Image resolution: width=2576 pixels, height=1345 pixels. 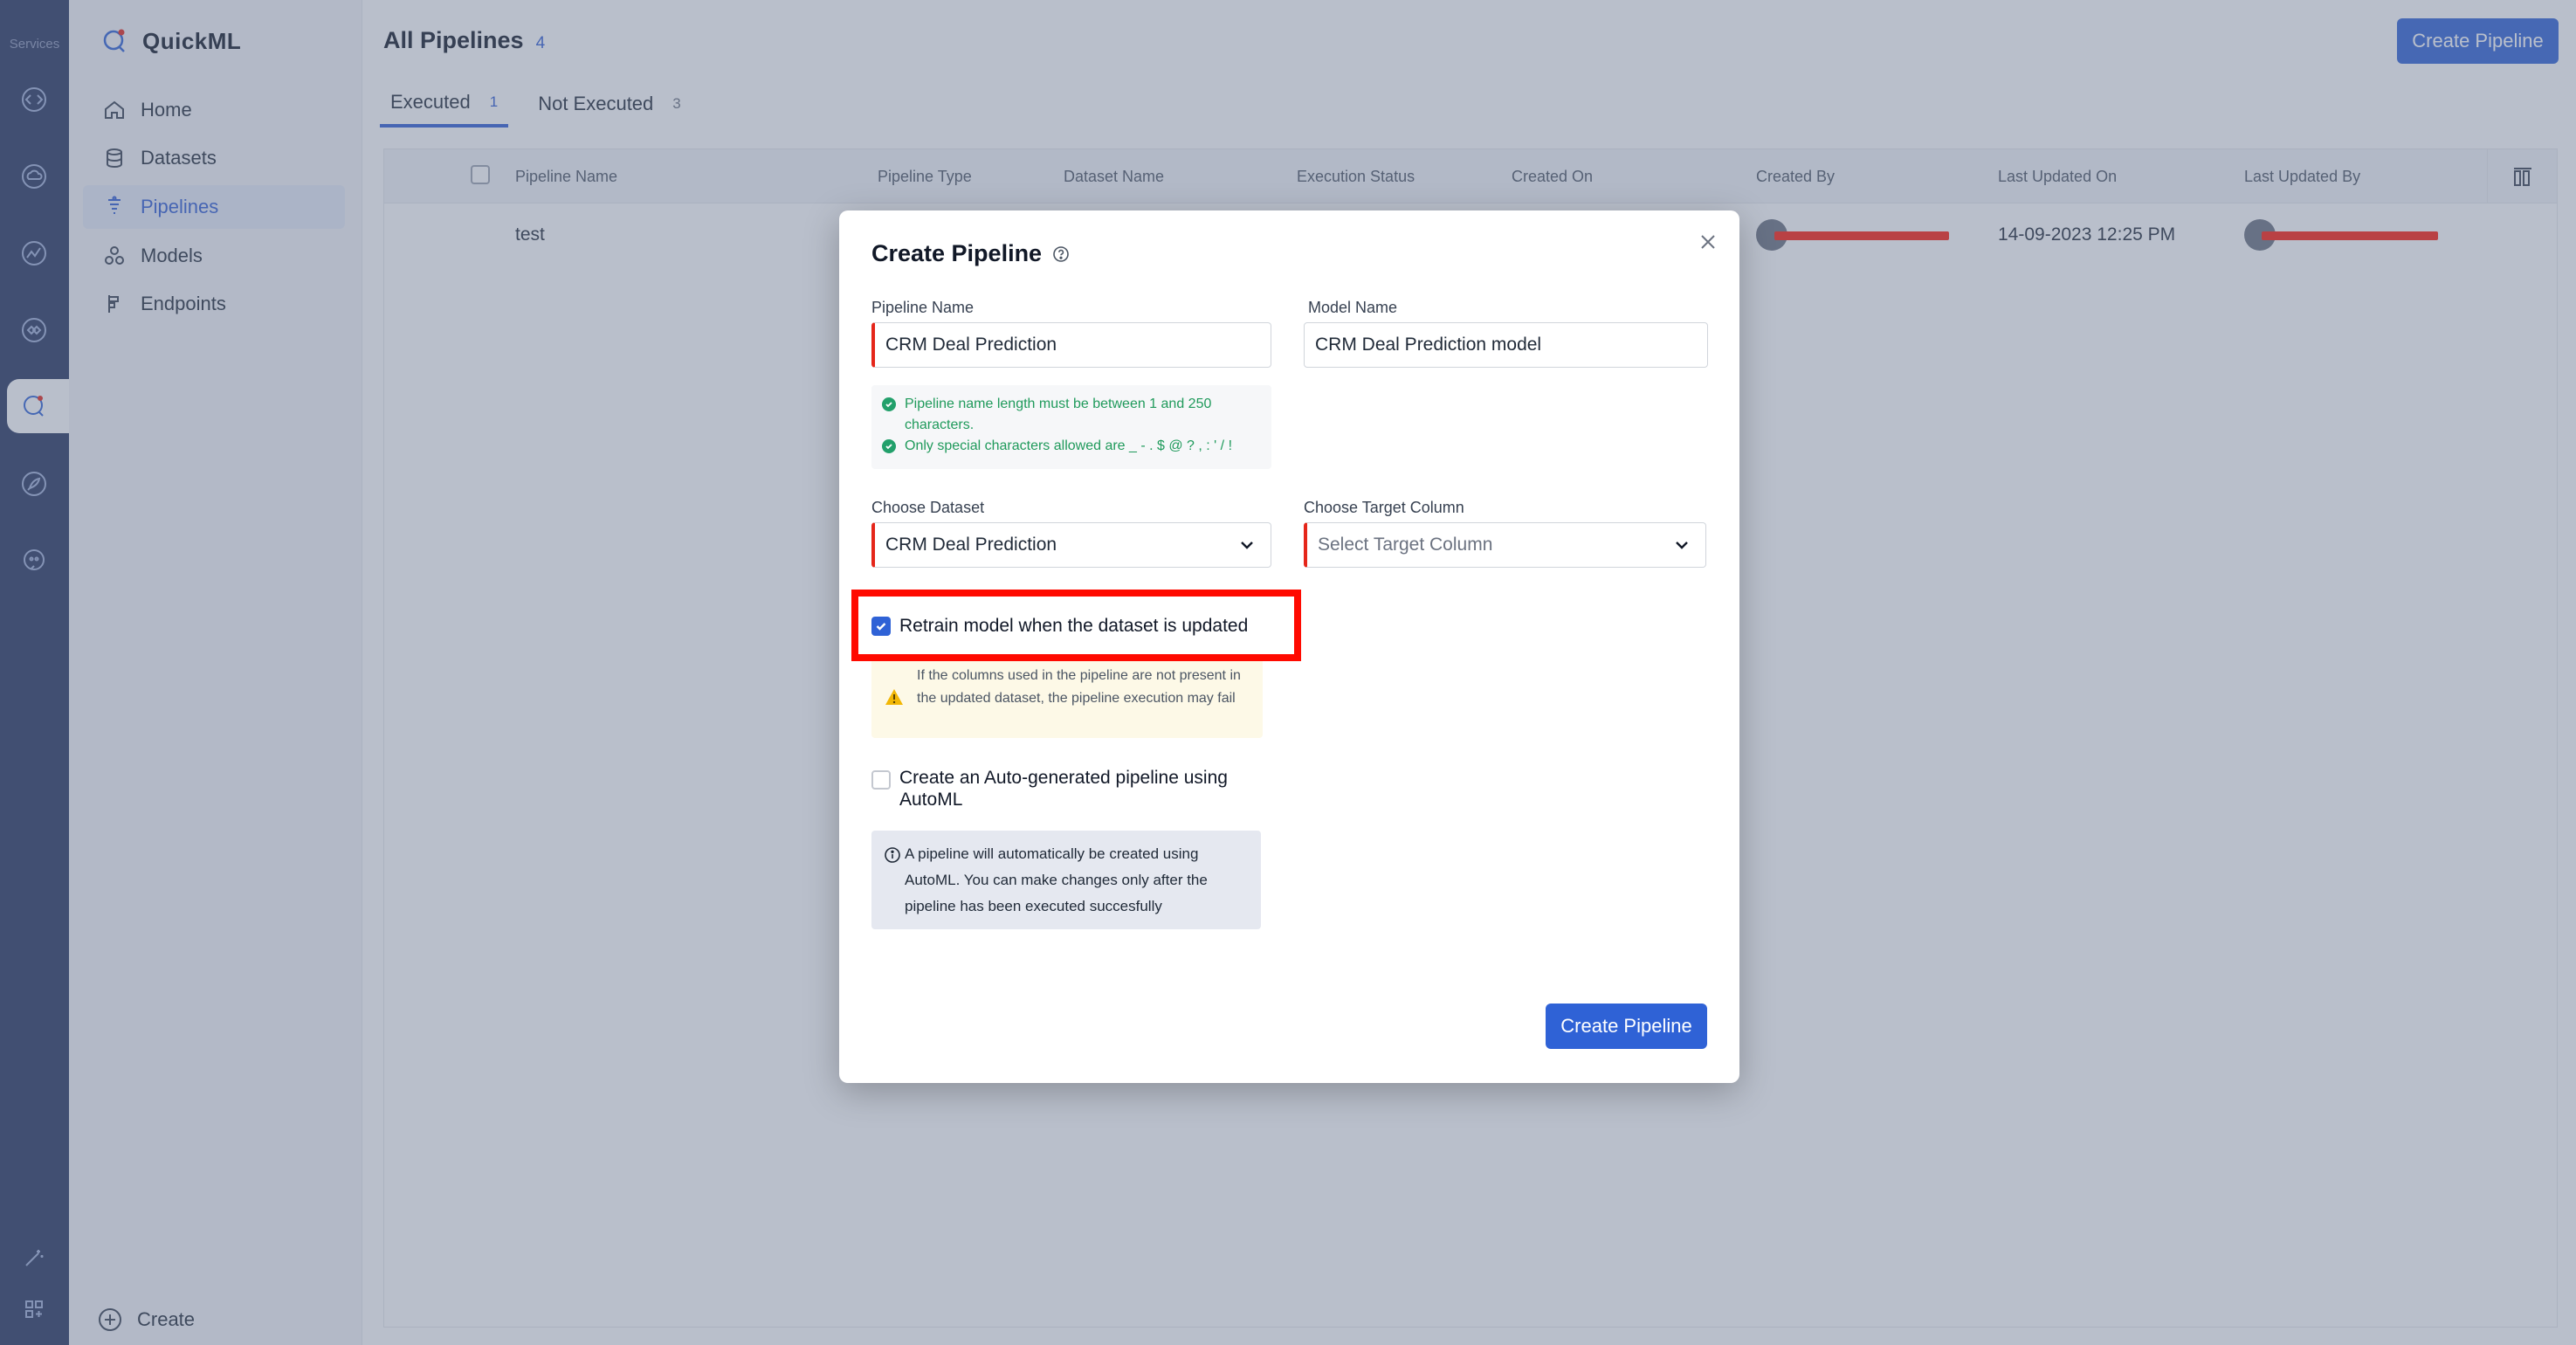 What do you see at coordinates (894, 697) in the screenshot?
I see `warning-icon` at bounding box center [894, 697].